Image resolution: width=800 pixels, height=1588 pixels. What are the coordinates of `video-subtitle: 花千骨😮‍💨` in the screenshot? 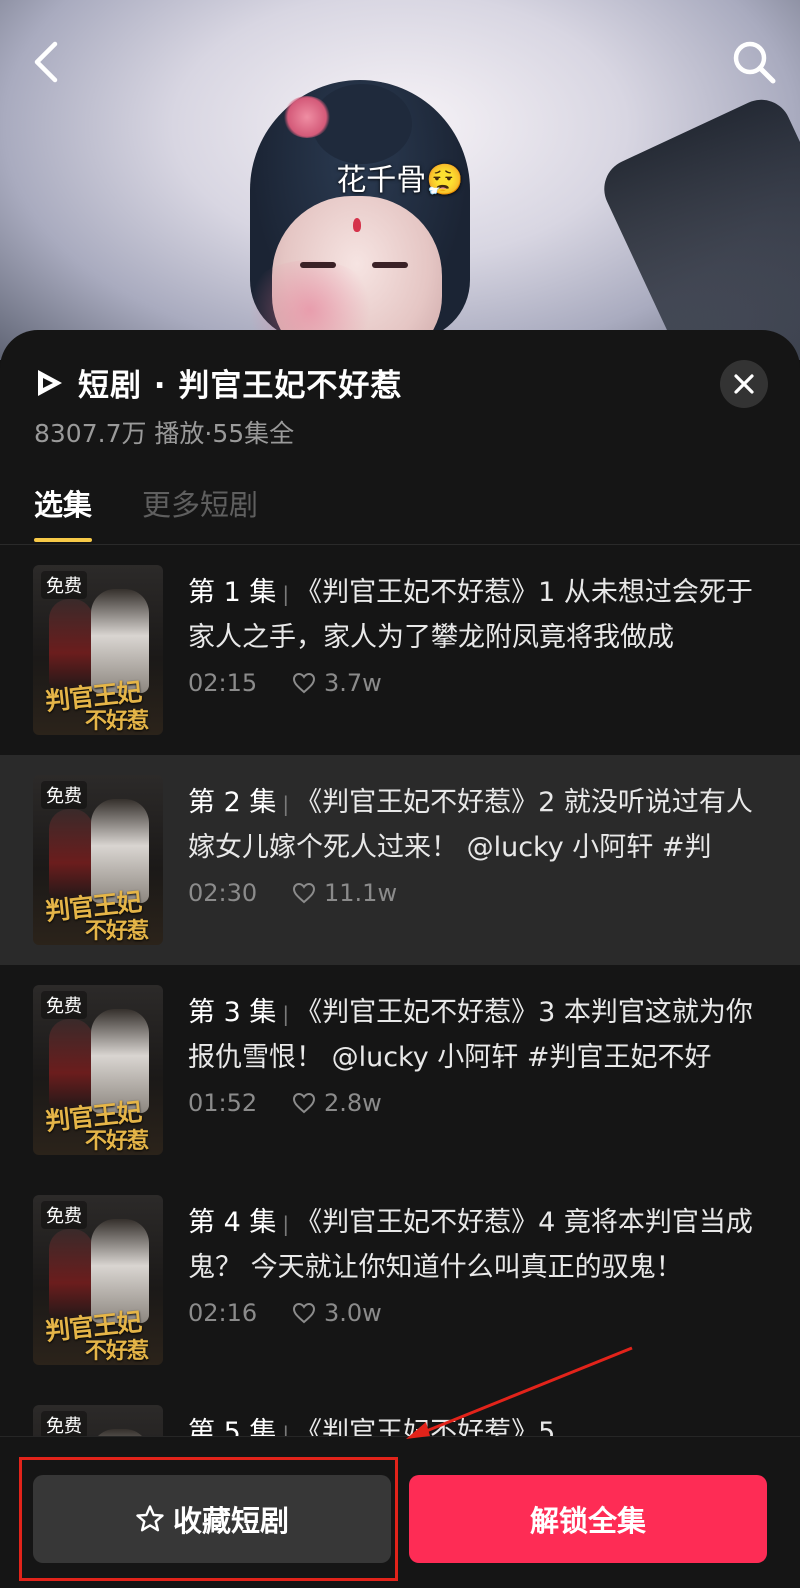 It's located at (400, 180).